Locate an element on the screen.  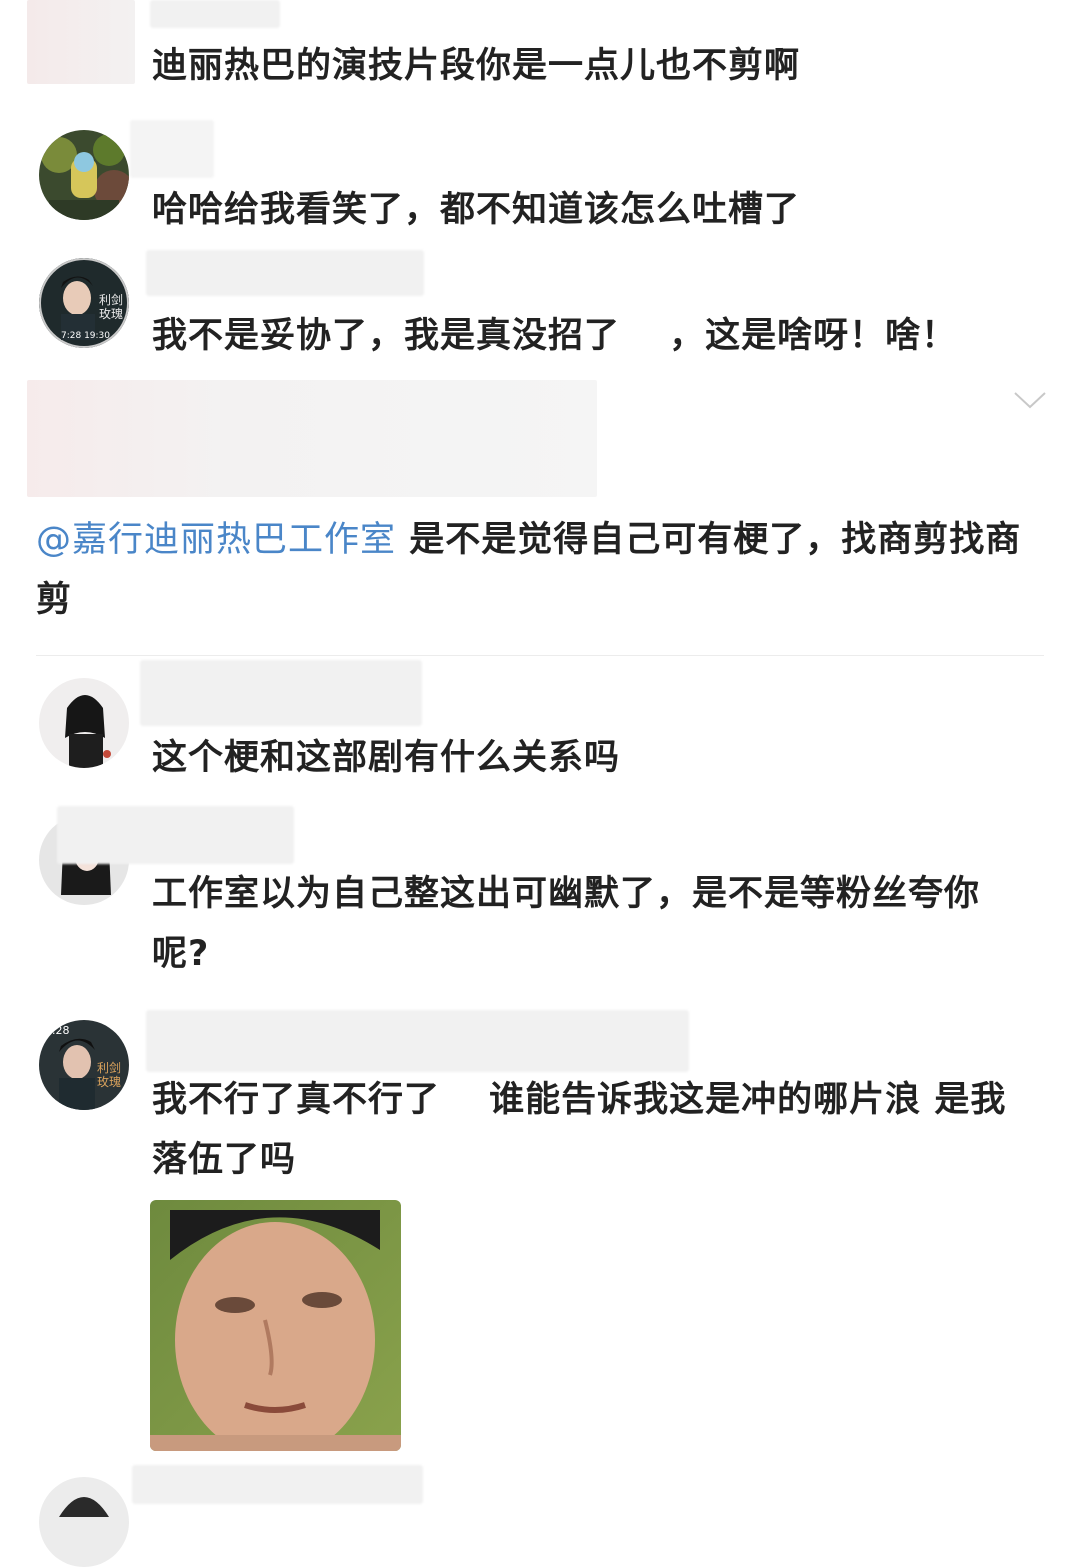
quoted-comment: @嘉行迪丽热巴工作室 是不是觉得自己可有梗了，找商剪找商剪 is located at coordinates (539, 575).